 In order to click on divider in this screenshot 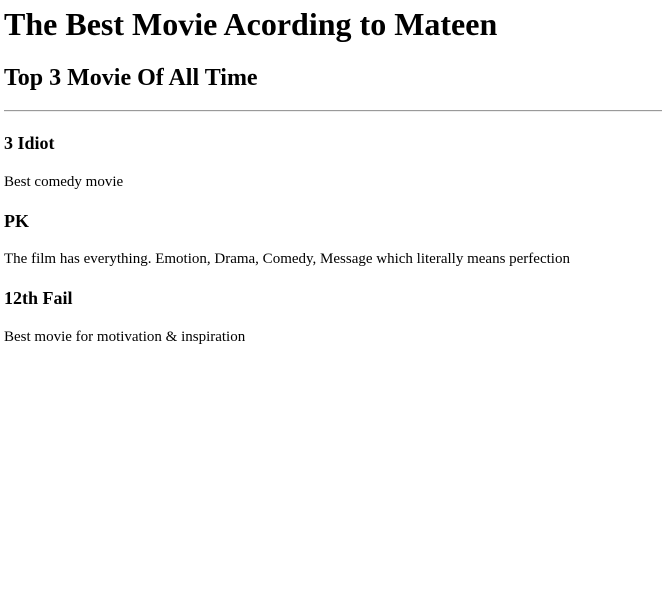, I will do `click(333, 111)`.